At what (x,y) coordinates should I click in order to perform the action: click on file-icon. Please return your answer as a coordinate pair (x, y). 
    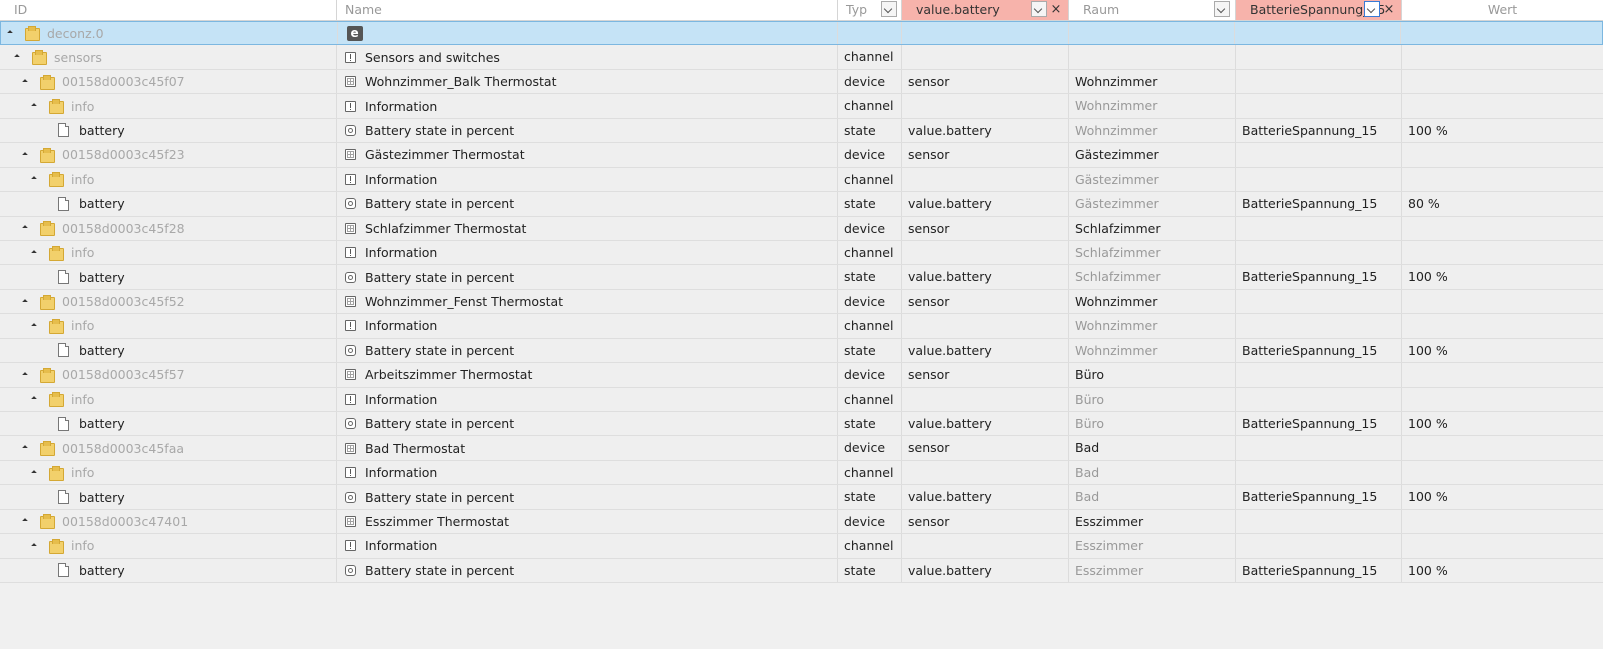
    Looking at the image, I should click on (63, 130).